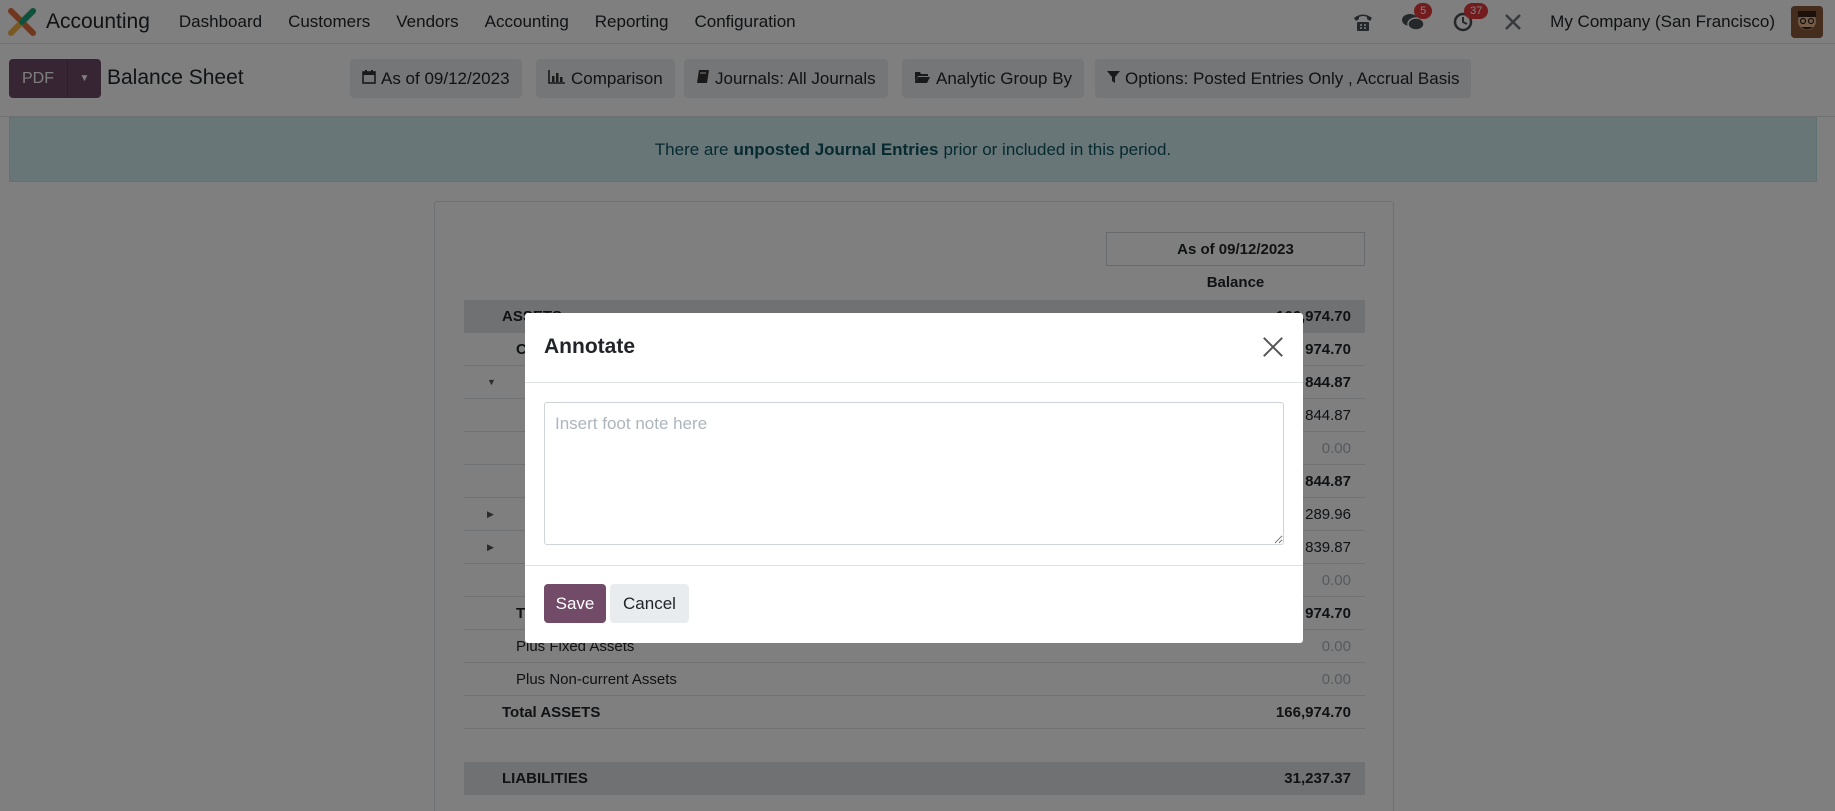  I want to click on save-button: Save, so click(575, 603).